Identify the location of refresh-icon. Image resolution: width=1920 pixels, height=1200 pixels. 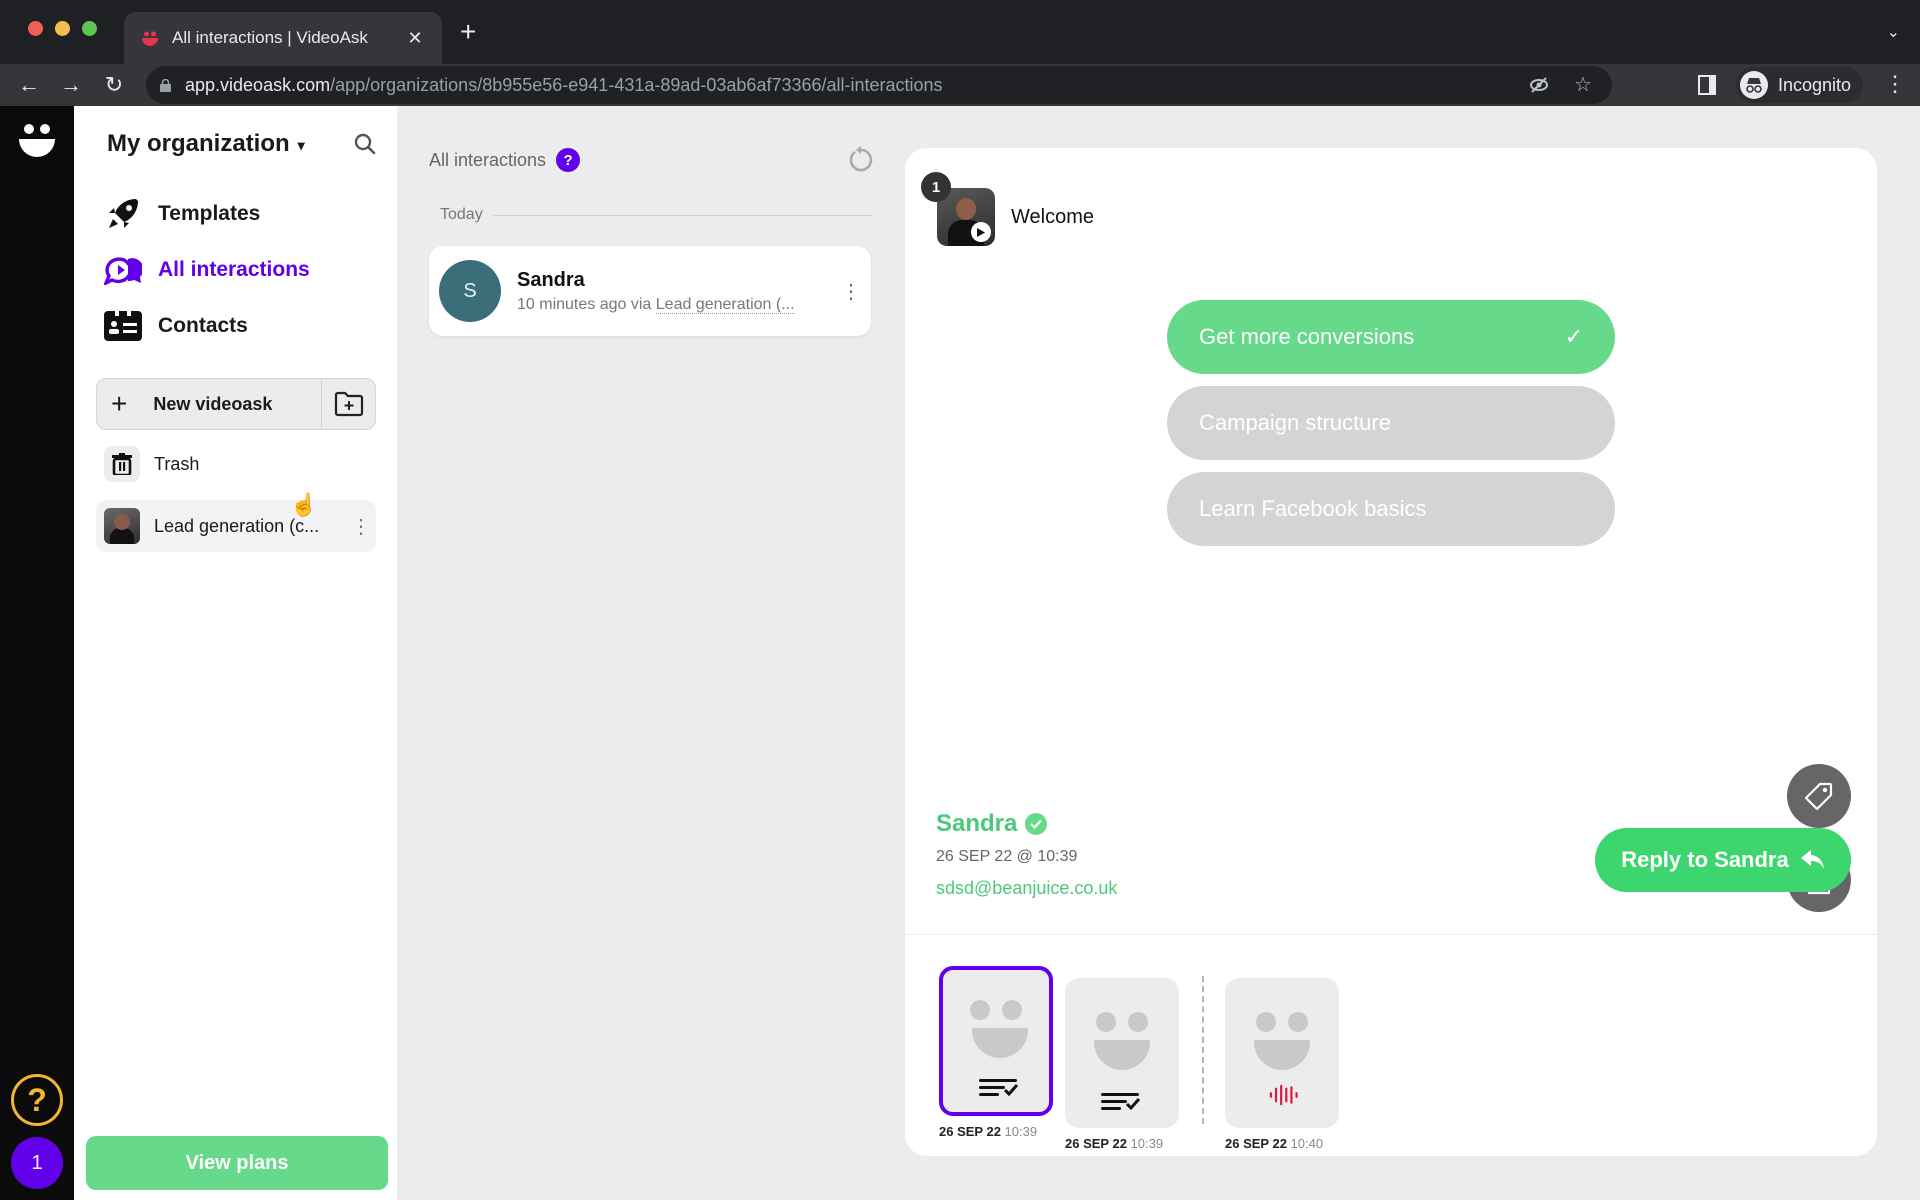
(861, 160).